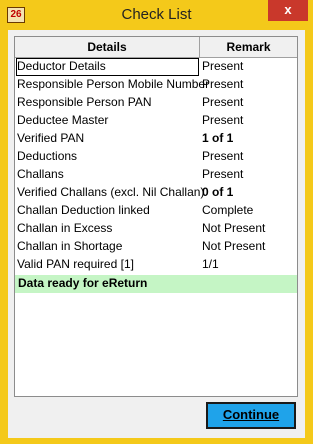 The width and height of the screenshot is (320, 444). I want to click on table-row: Challan in Shortage Not Present, so click(156, 247).